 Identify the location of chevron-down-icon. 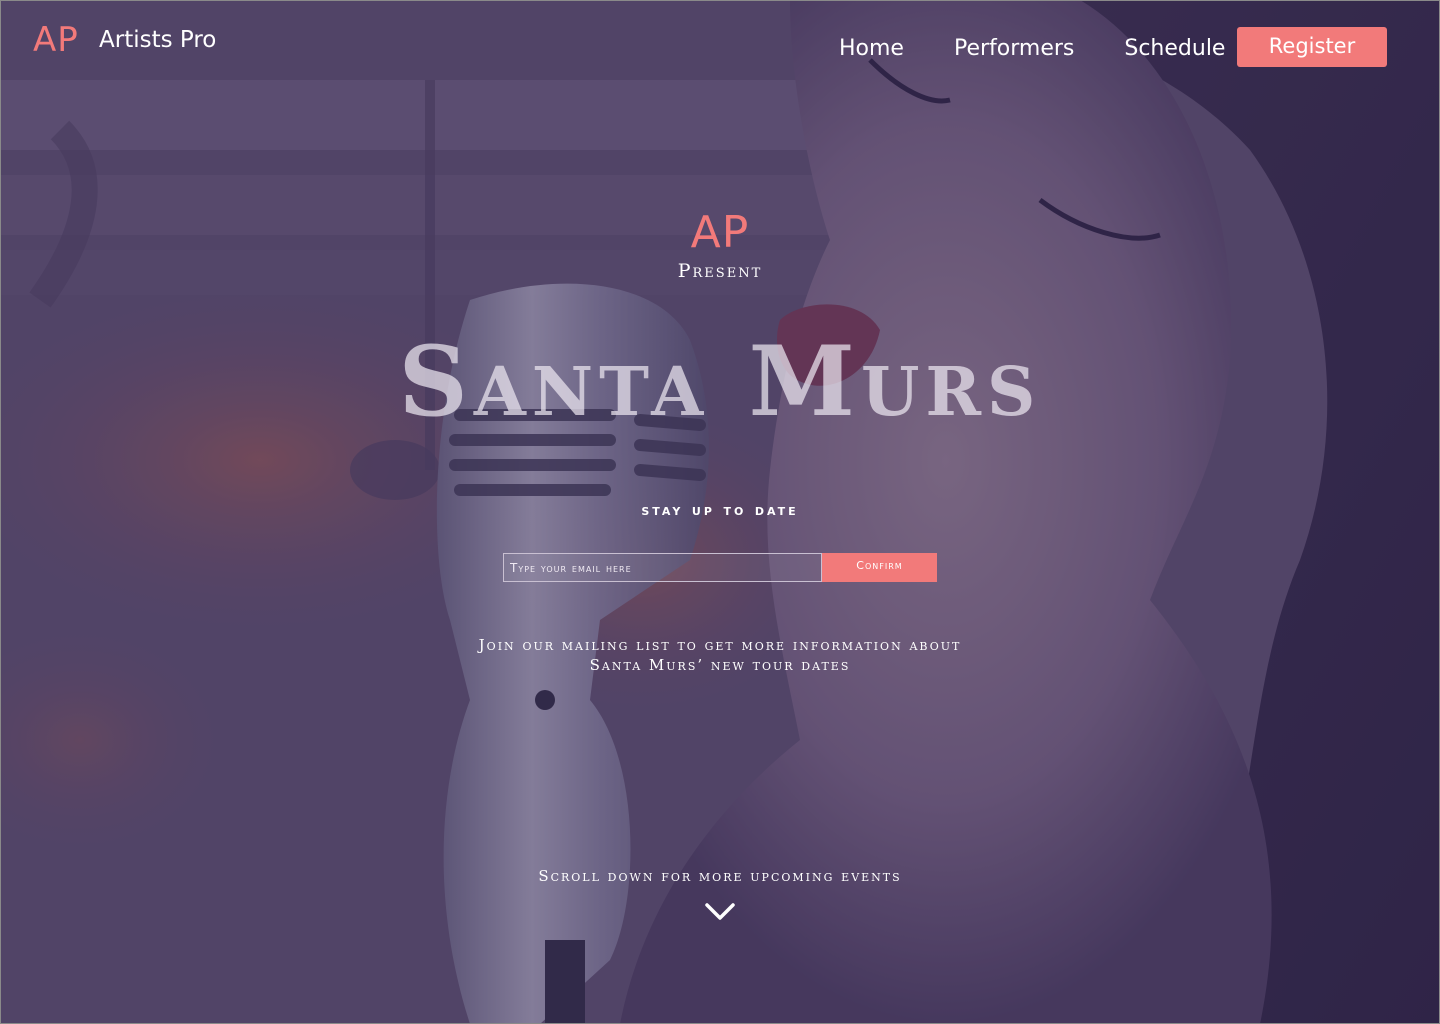
(720, 912).